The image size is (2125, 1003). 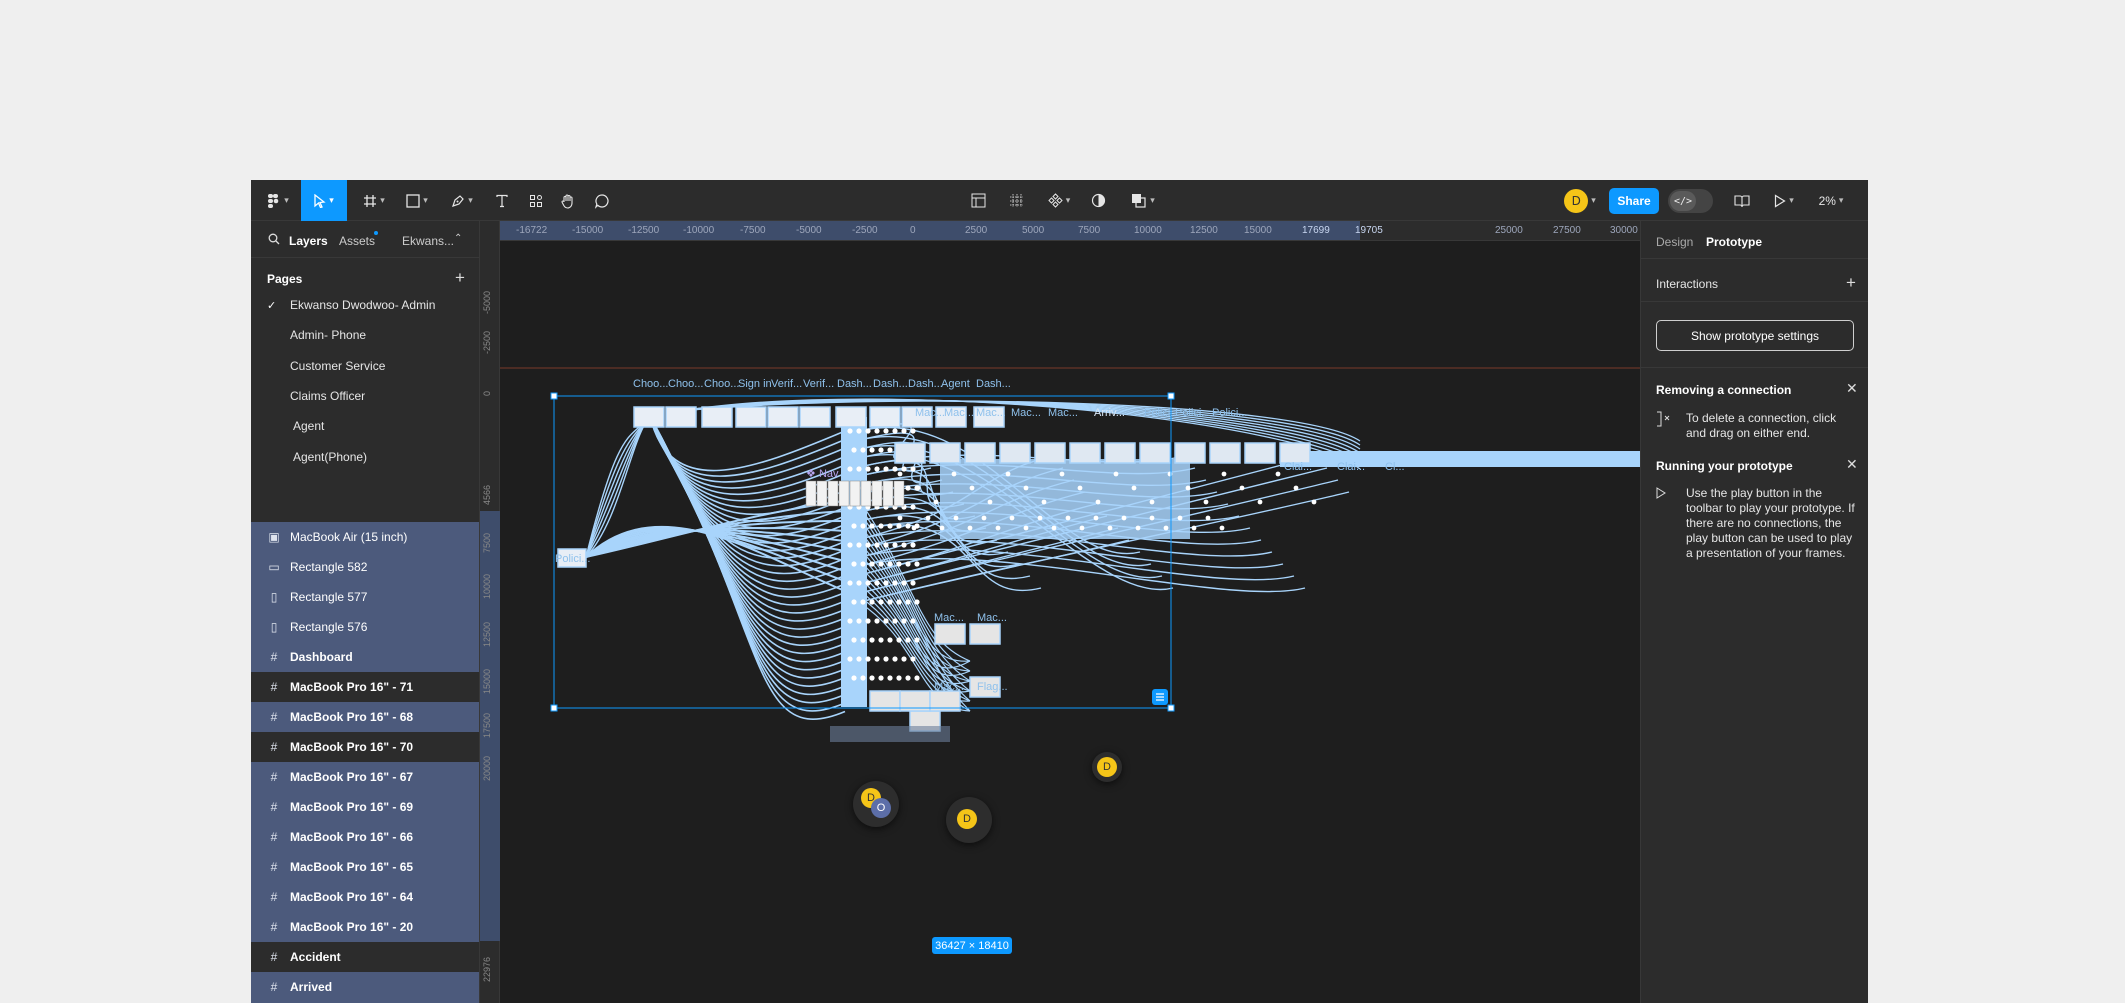 What do you see at coordinates (324, 200) in the screenshot?
I see `move-tool-button: ▾` at bounding box center [324, 200].